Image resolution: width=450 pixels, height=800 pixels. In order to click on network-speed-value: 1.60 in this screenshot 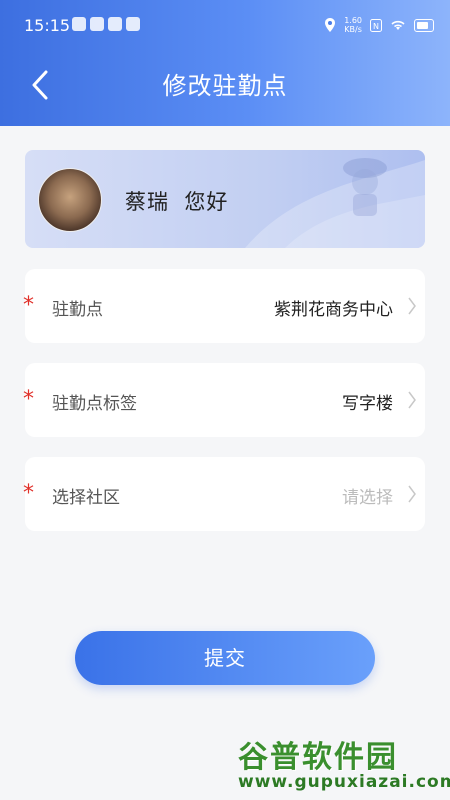, I will do `click(353, 20)`.